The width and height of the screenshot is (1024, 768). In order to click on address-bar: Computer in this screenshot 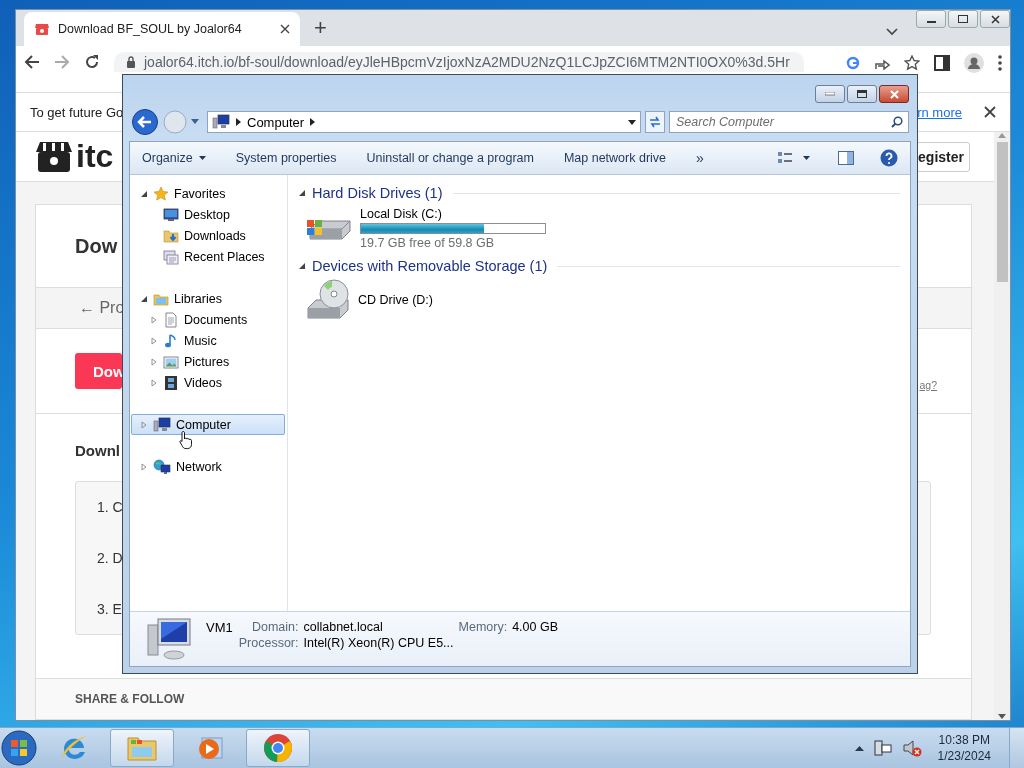, I will do `click(424, 122)`.